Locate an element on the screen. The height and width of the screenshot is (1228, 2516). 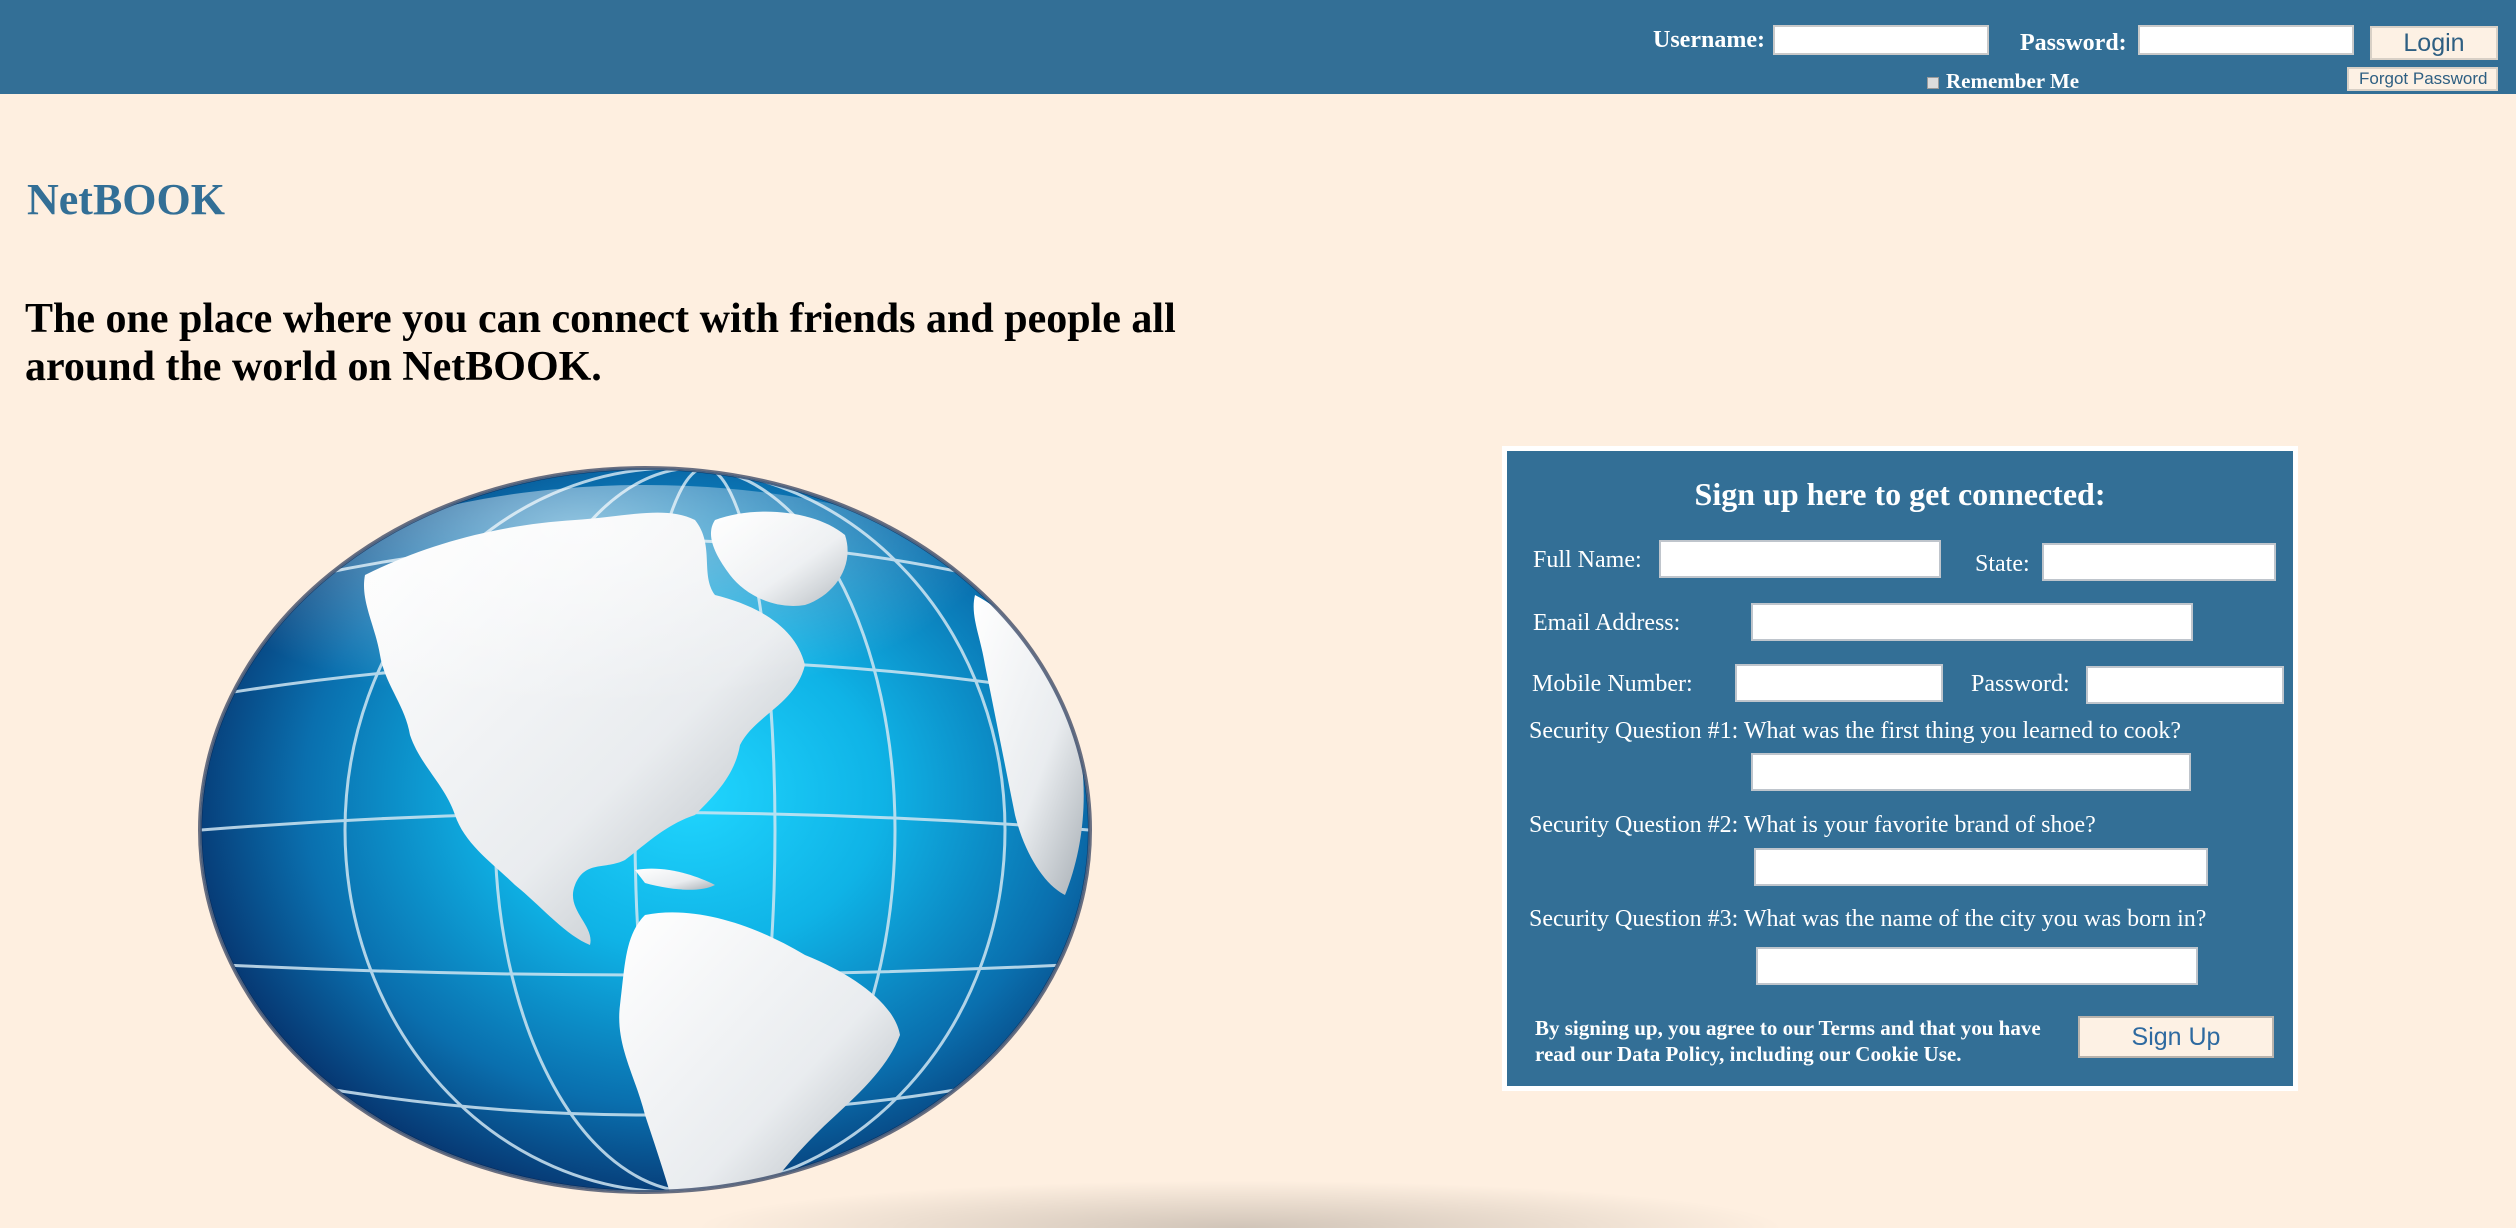
signup-password-input is located at coordinates (2185, 685).